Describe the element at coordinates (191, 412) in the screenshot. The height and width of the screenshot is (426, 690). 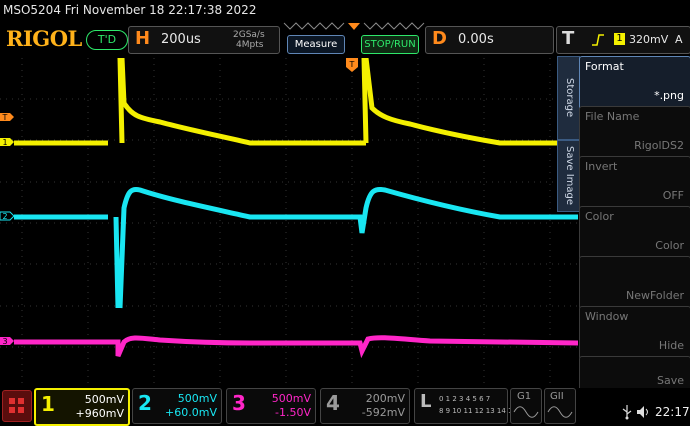
I see `ch2-offset: +60.0mV` at that location.